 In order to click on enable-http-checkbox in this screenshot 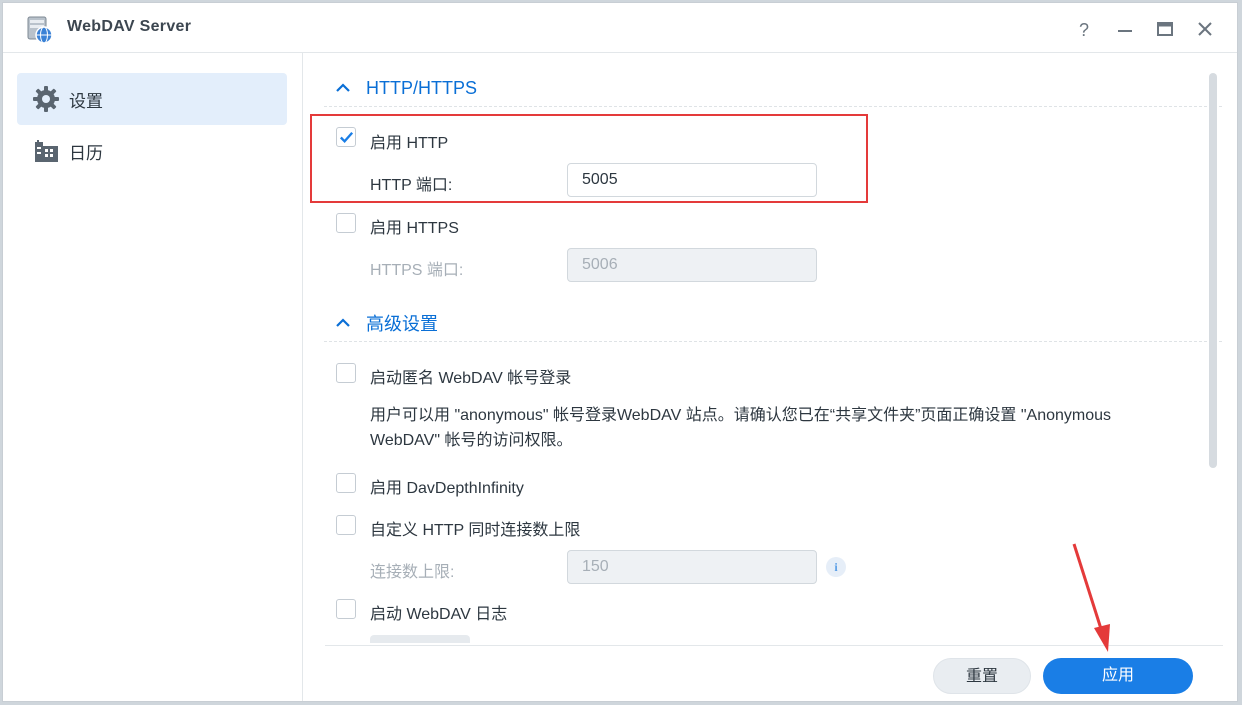, I will do `click(346, 137)`.